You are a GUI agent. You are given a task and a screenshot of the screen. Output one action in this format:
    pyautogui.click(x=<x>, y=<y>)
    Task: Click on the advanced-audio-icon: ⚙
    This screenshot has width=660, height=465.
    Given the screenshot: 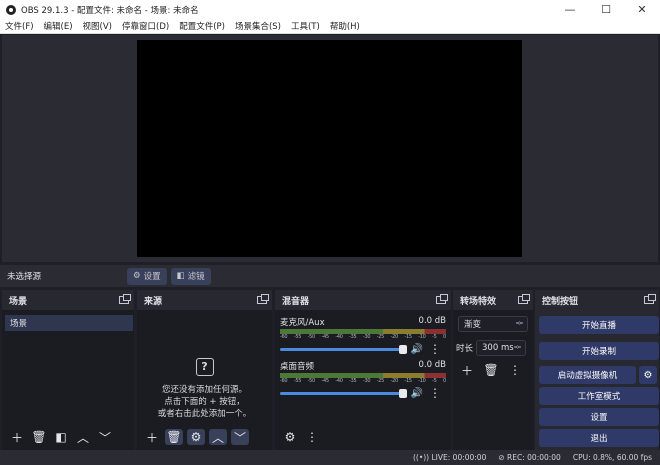 What is the action you would take?
    pyautogui.click(x=290, y=437)
    